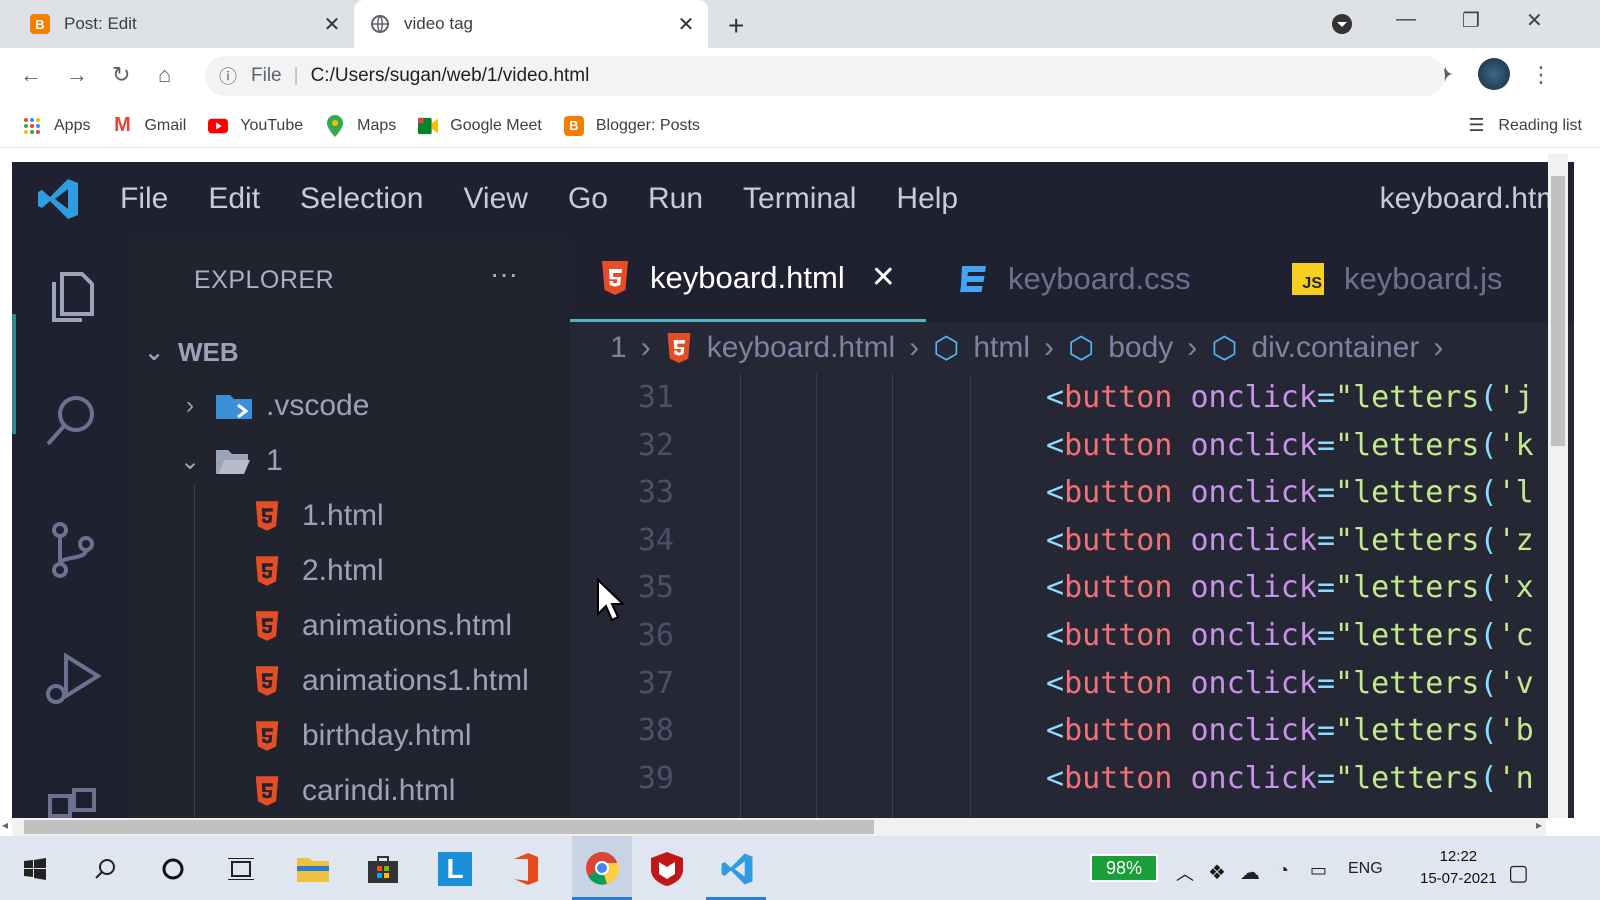 The width and height of the screenshot is (1600, 900). I want to click on chrome-taskbar-icon, so click(602, 868).